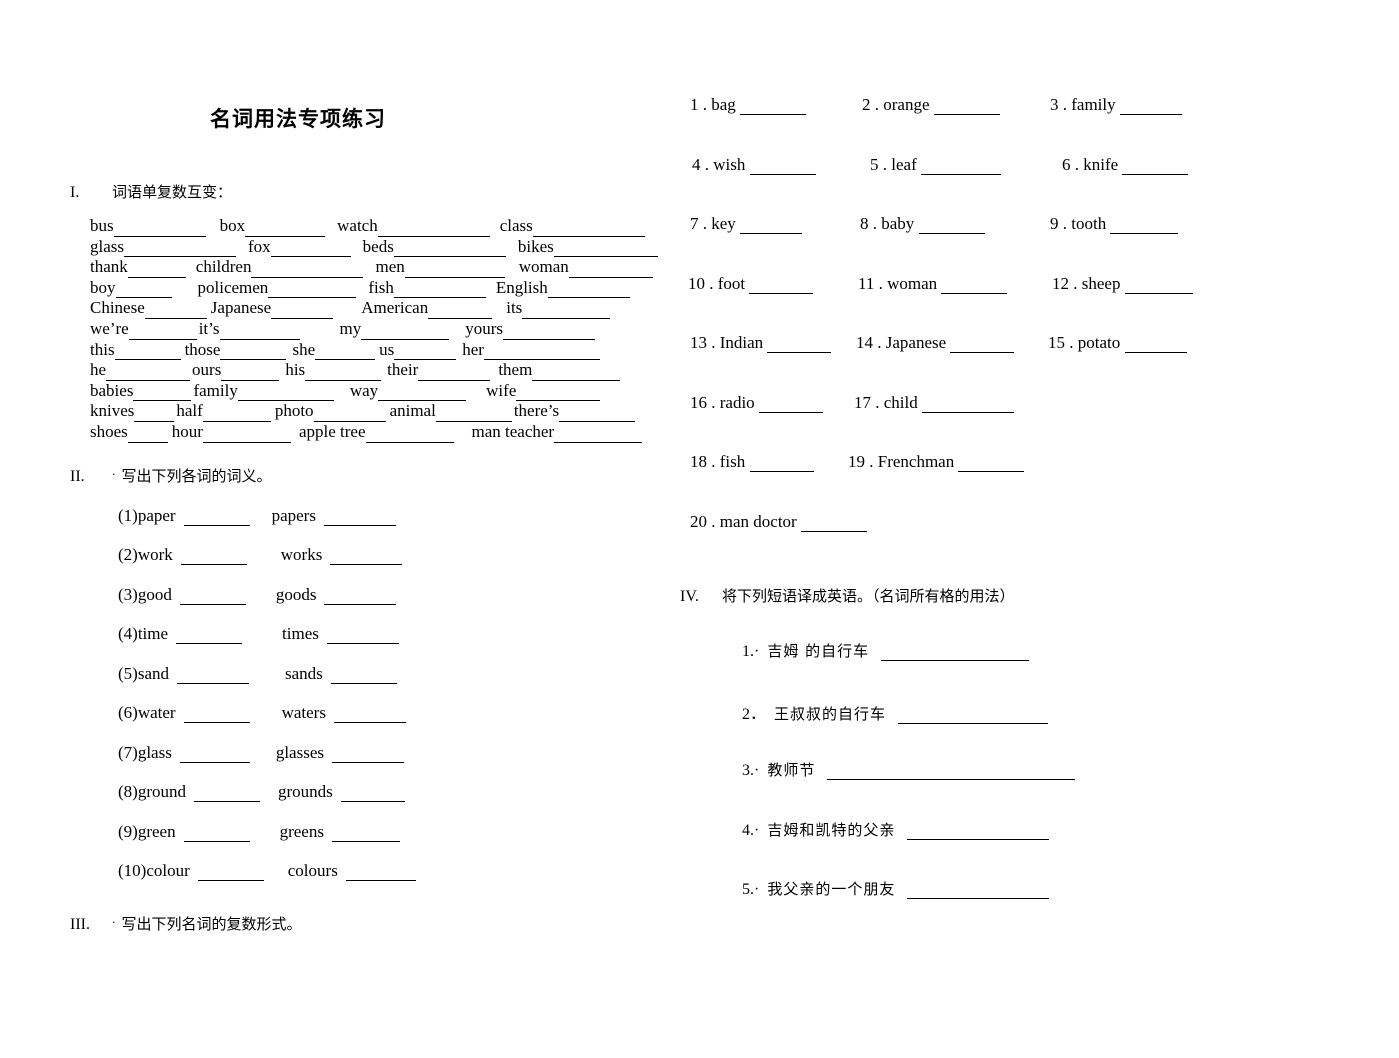  Describe the element at coordinates (152, 792) in the screenshot. I see `singular-label: (8)ground` at that location.